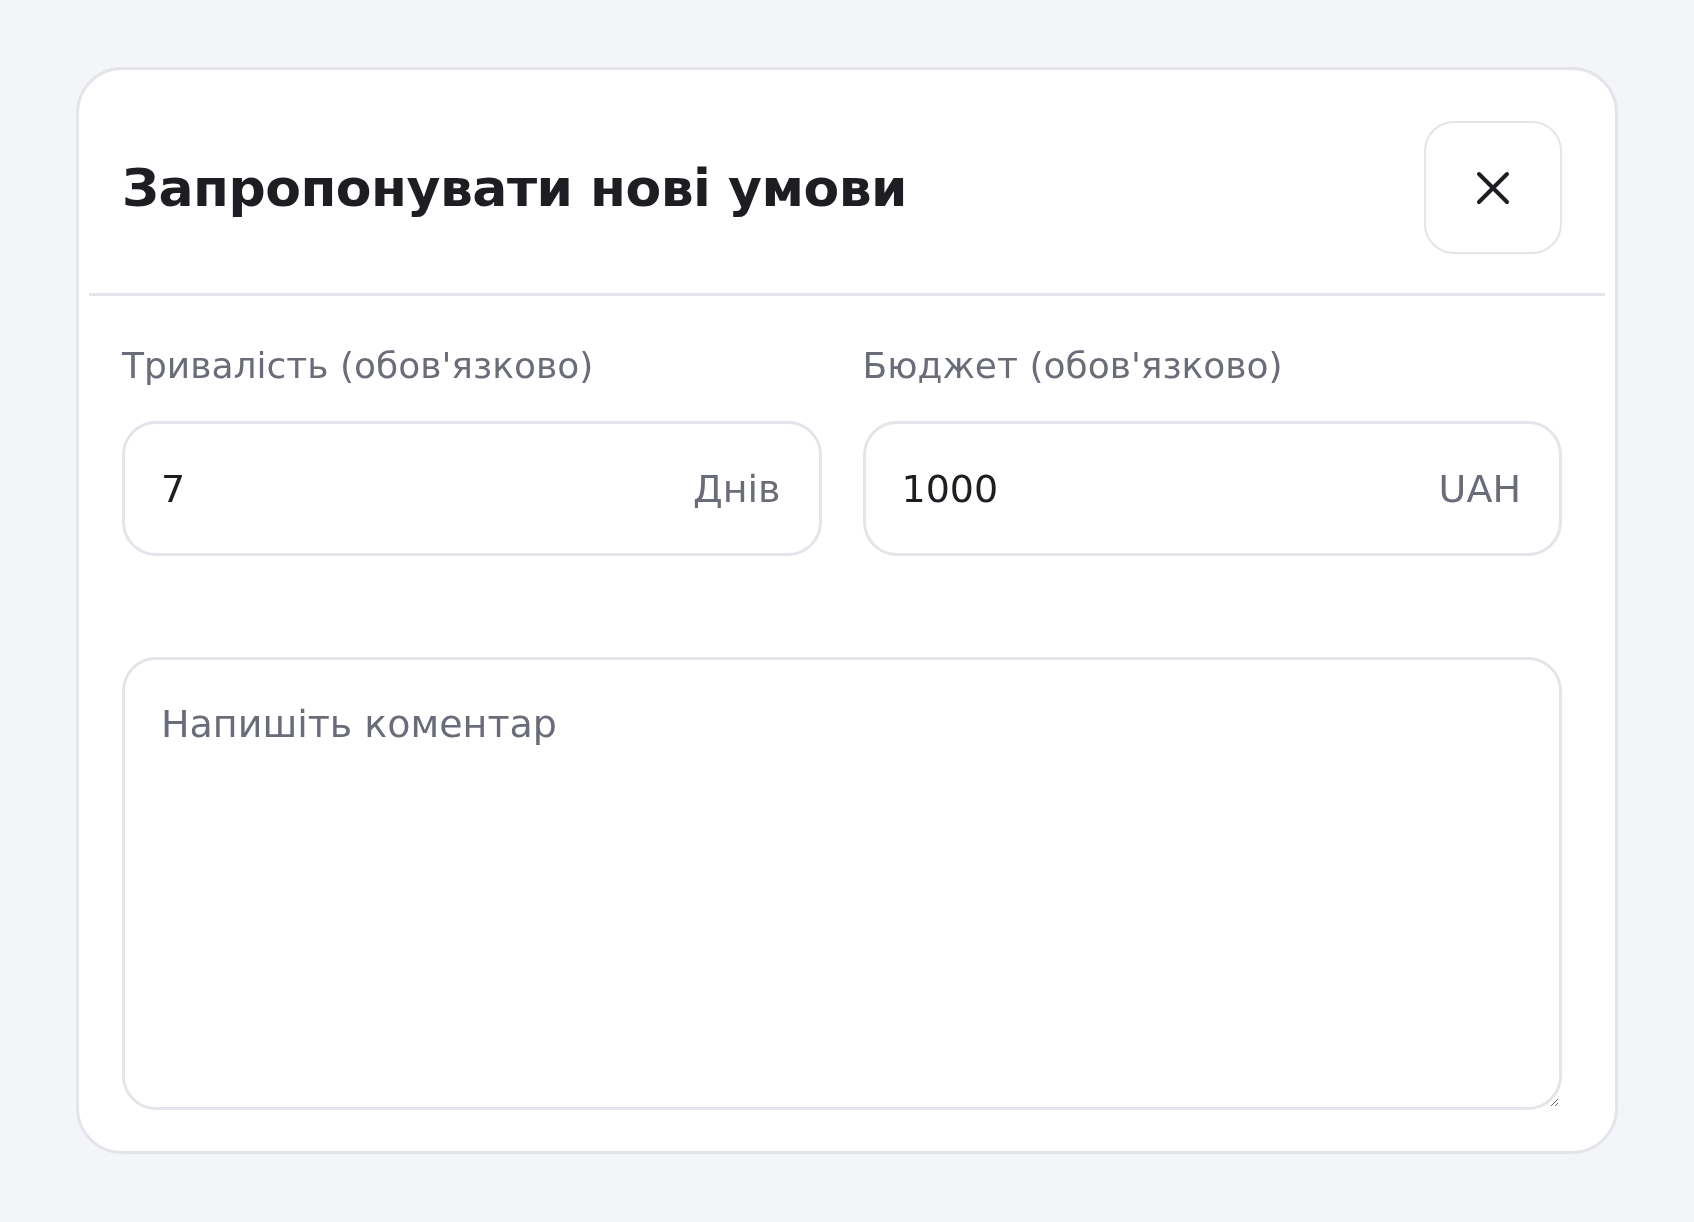  Describe the element at coordinates (1479, 488) in the screenshot. I see `unit-label: UAH` at that location.